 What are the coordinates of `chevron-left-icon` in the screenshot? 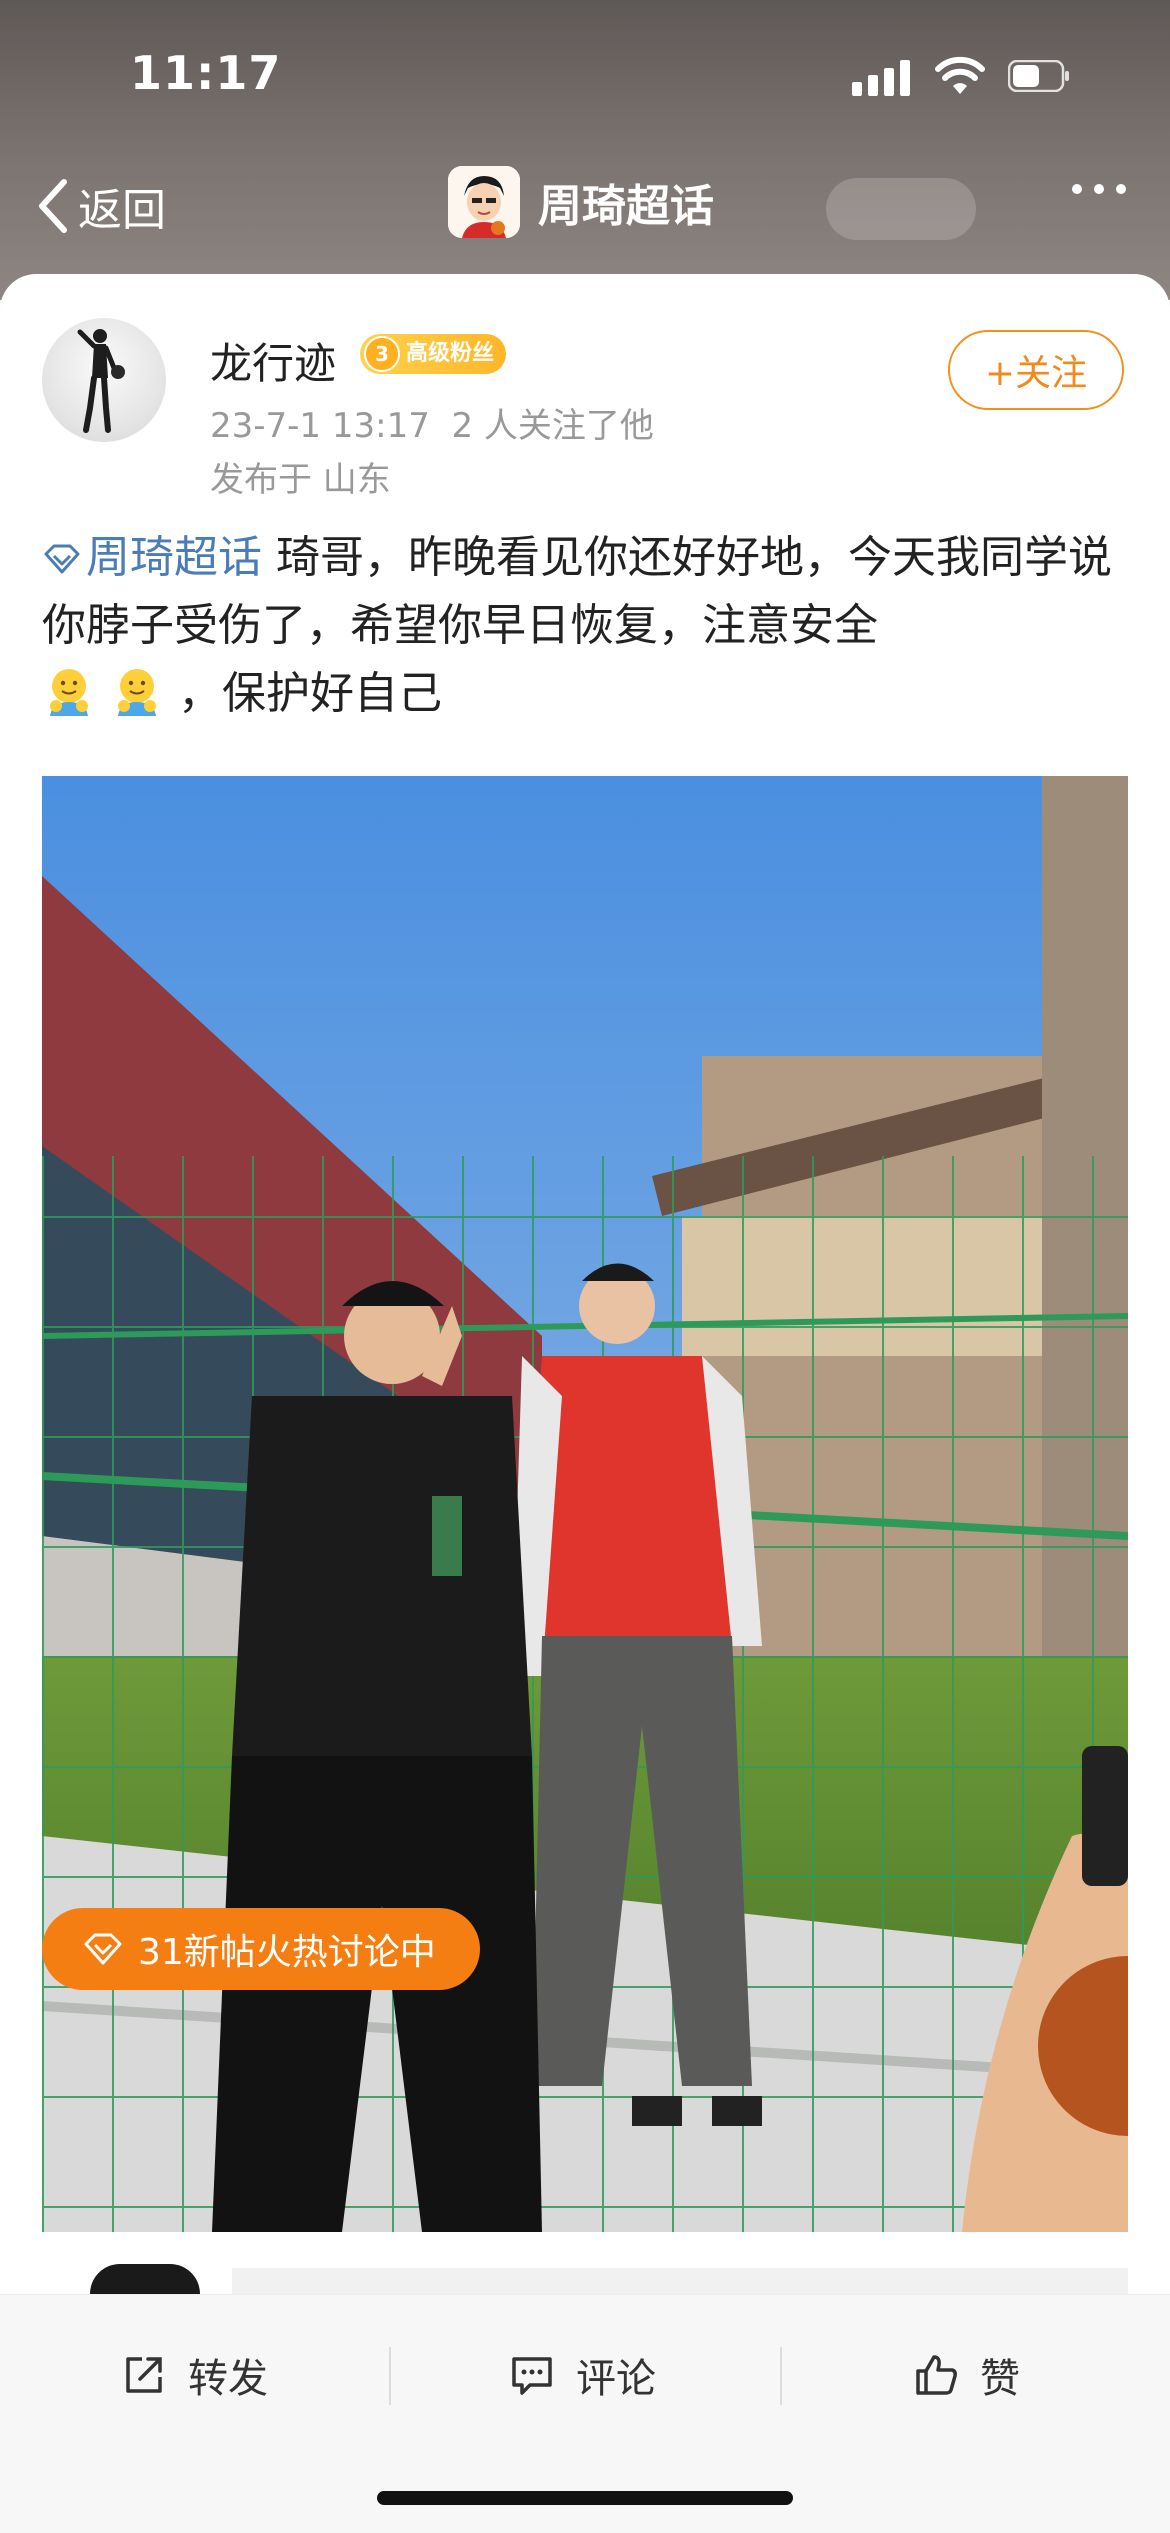 It's located at (53, 206).